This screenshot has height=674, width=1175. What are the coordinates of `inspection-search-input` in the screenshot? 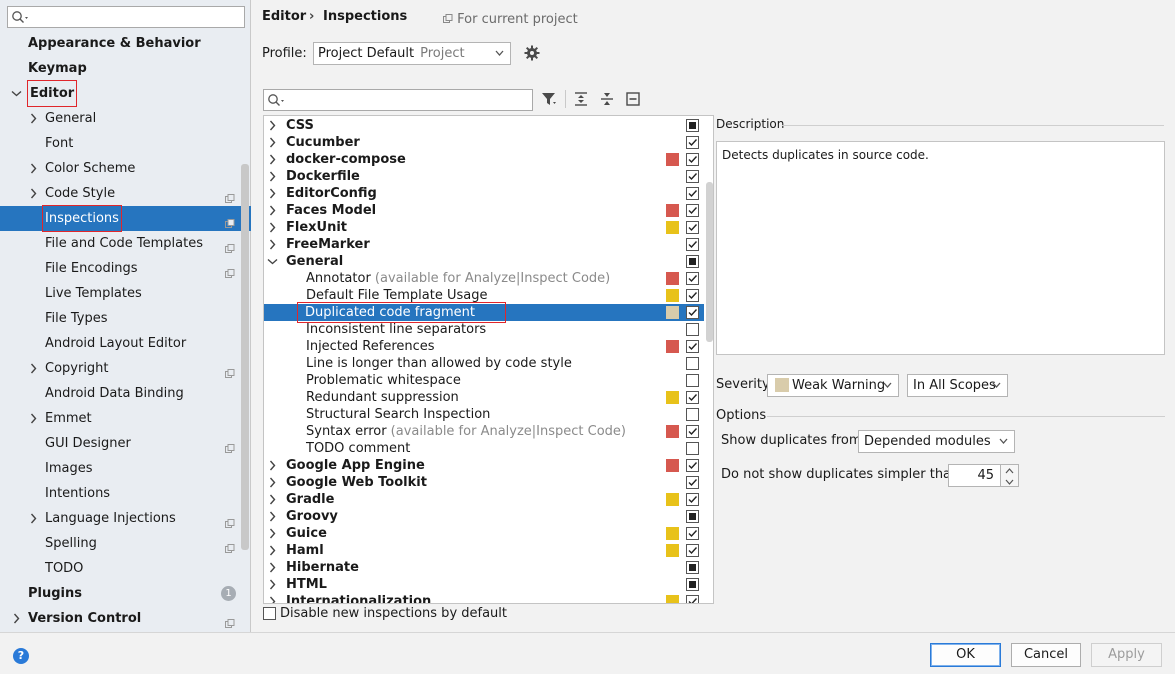 It's located at (398, 100).